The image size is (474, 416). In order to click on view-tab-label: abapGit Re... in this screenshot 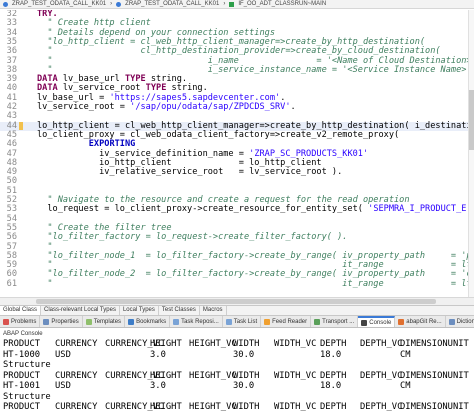, I will do `click(424, 321)`.